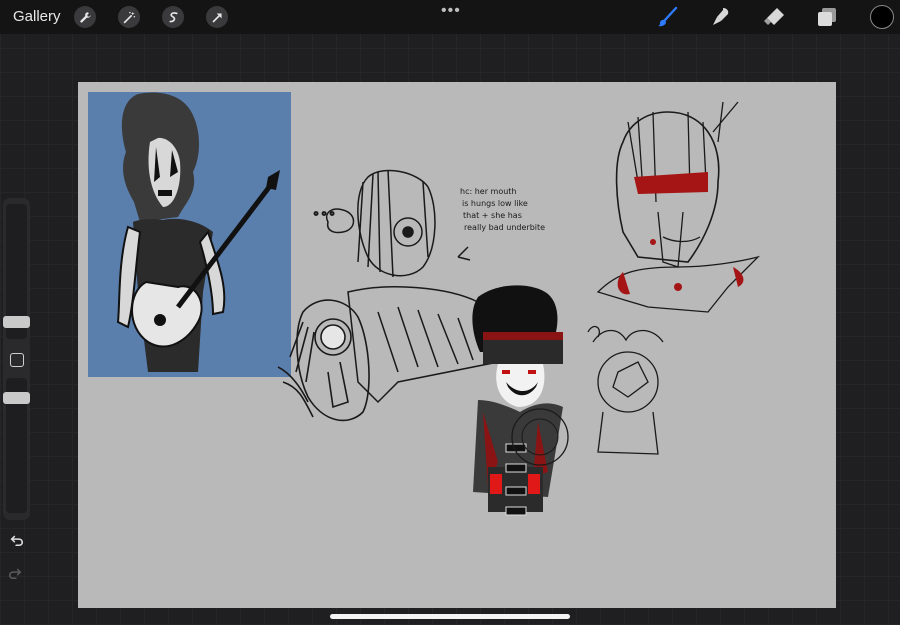 This screenshot has height=625, width=900. I want to click on top-toolbar: Gallery •••, so click(450, 17).